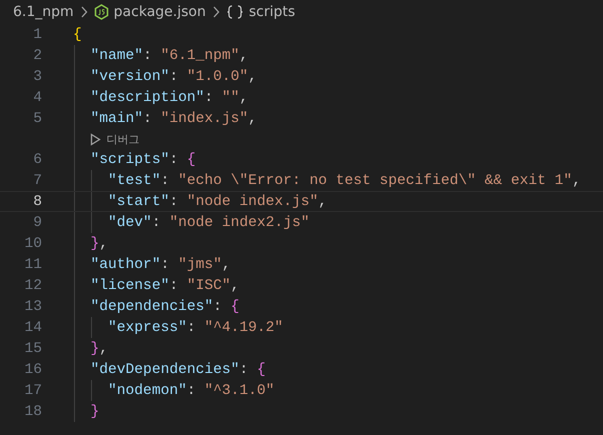 The width and height of the screenshot is (603, 435). What do you see at coordinates (32, 306) in the screenshot?
I see `line-number: 13` at bounding box center [32, 306].